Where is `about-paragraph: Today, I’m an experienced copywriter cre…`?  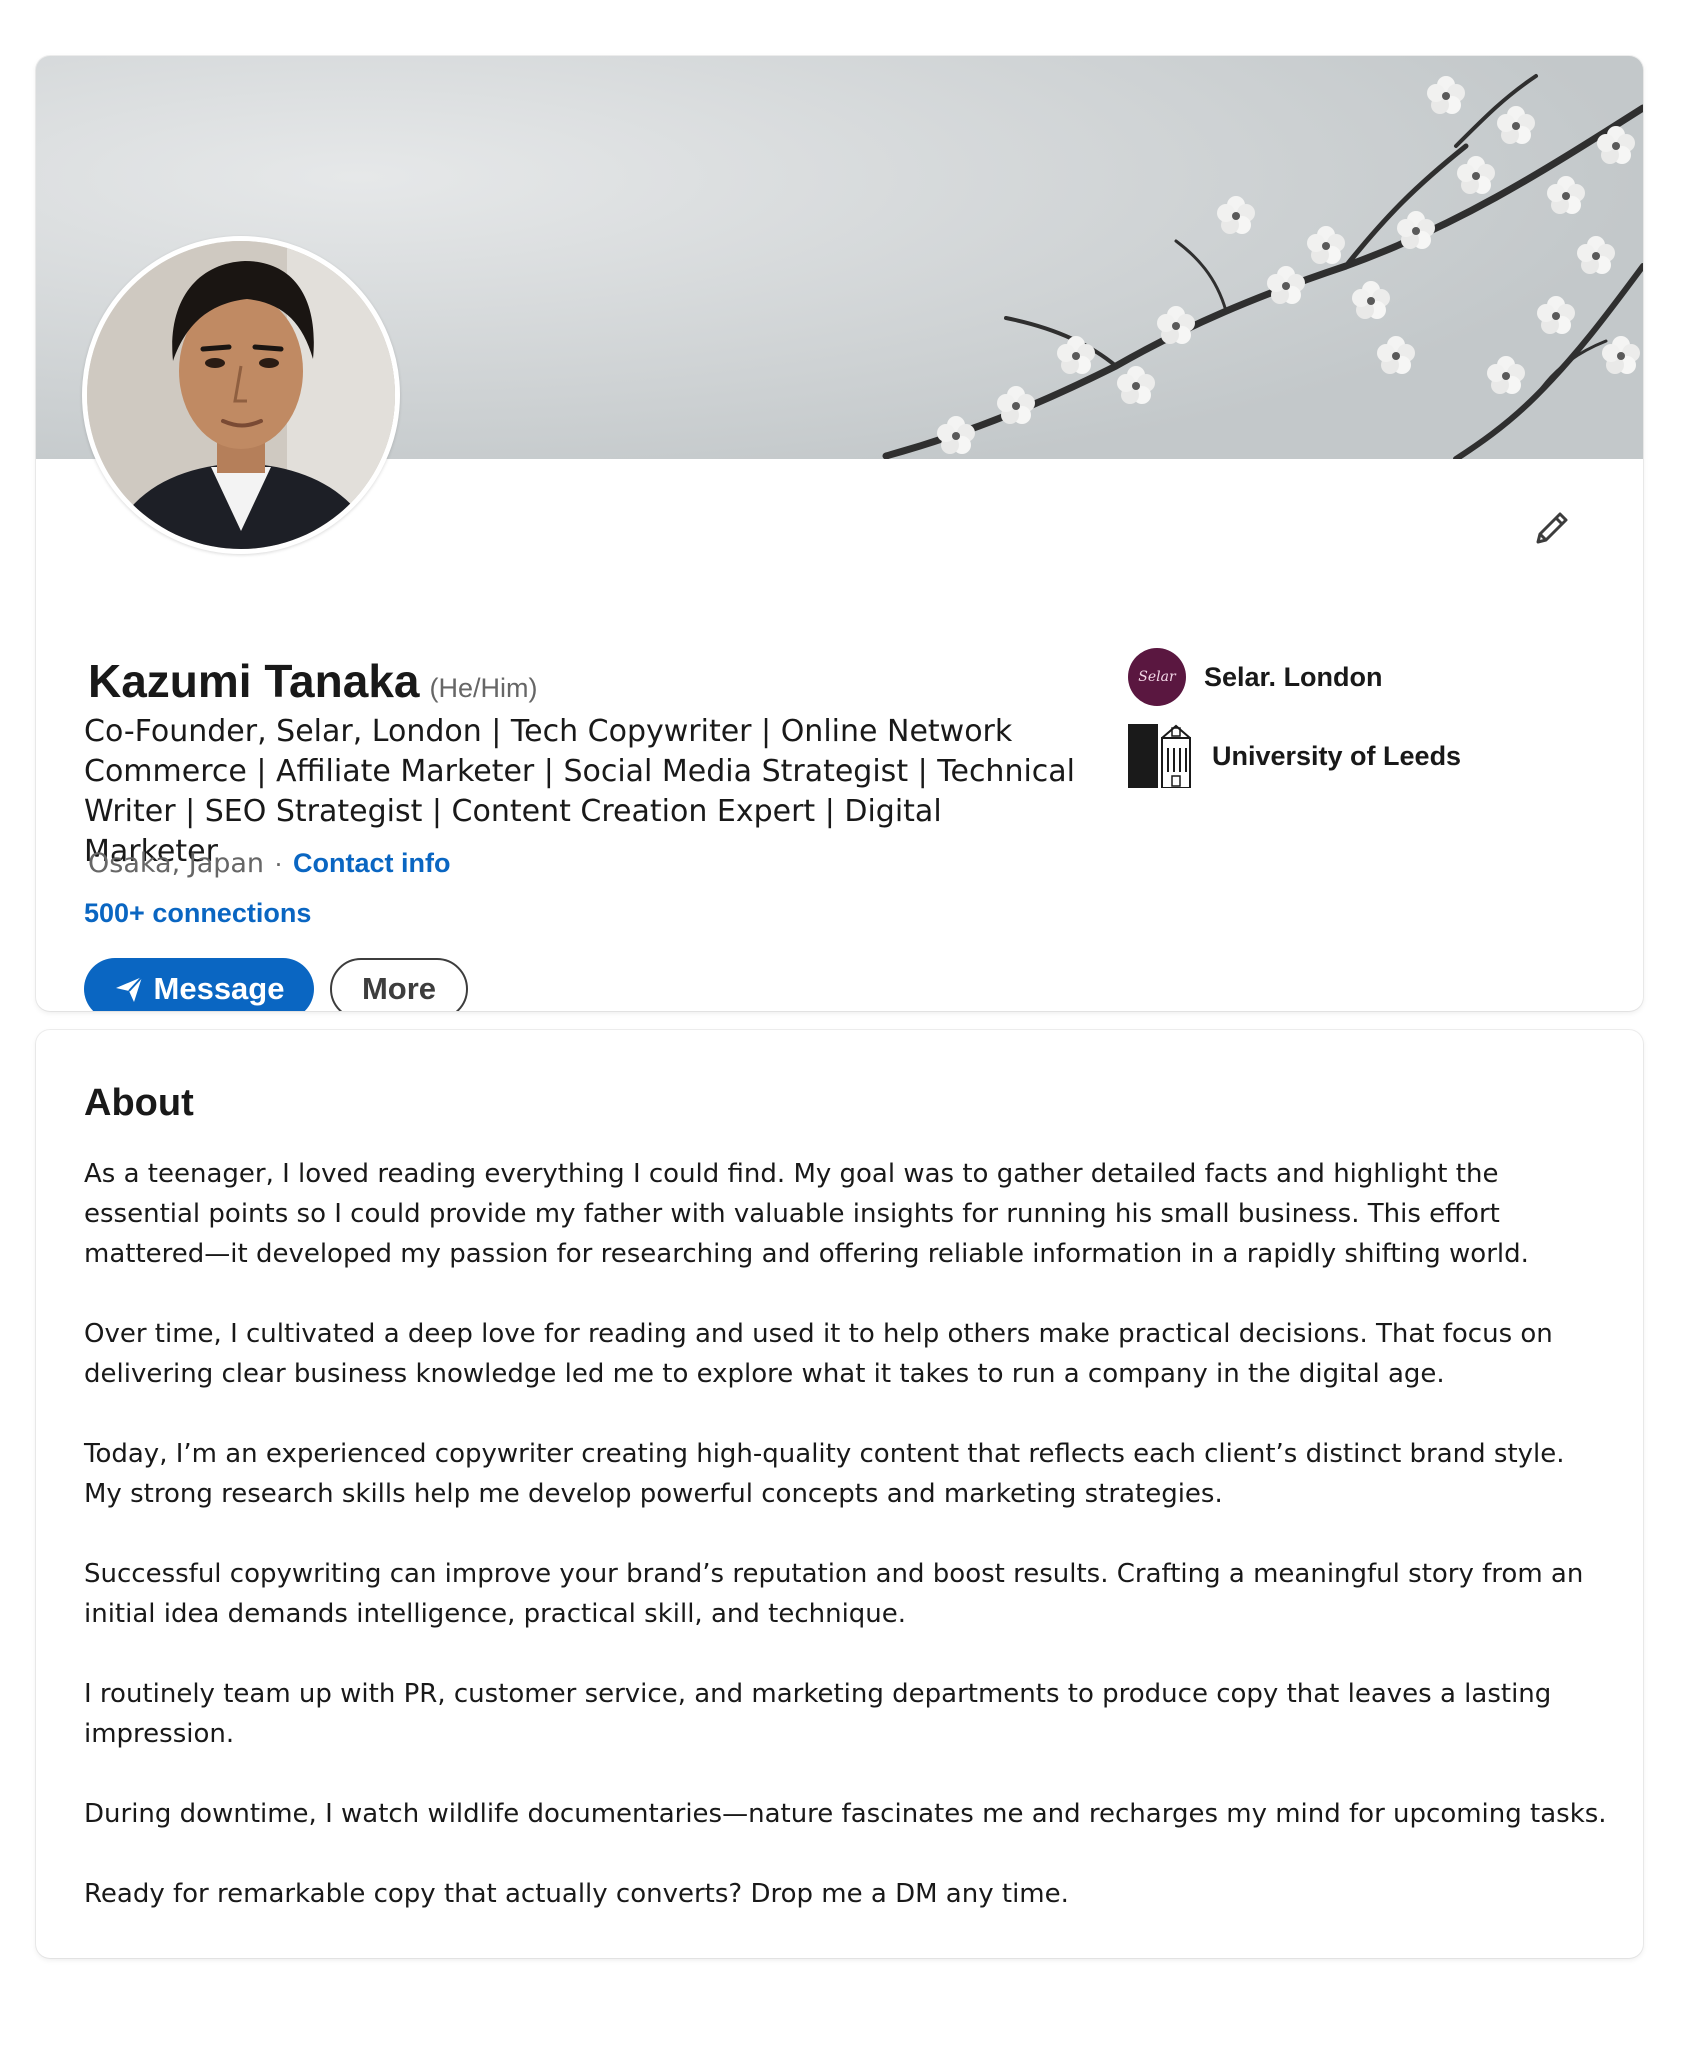 about-paragraph: Today, I’m an experienced copywriter cre… is located at coordinates (824, 1474).